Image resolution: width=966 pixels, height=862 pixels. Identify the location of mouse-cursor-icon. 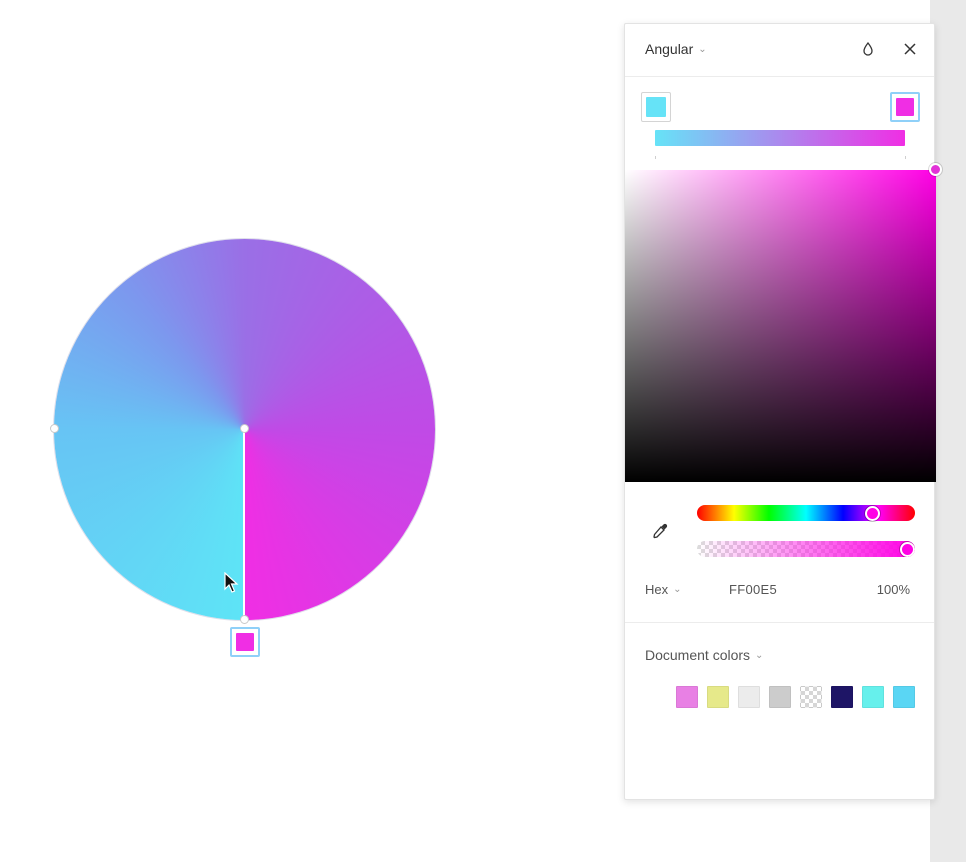
(231, 582).